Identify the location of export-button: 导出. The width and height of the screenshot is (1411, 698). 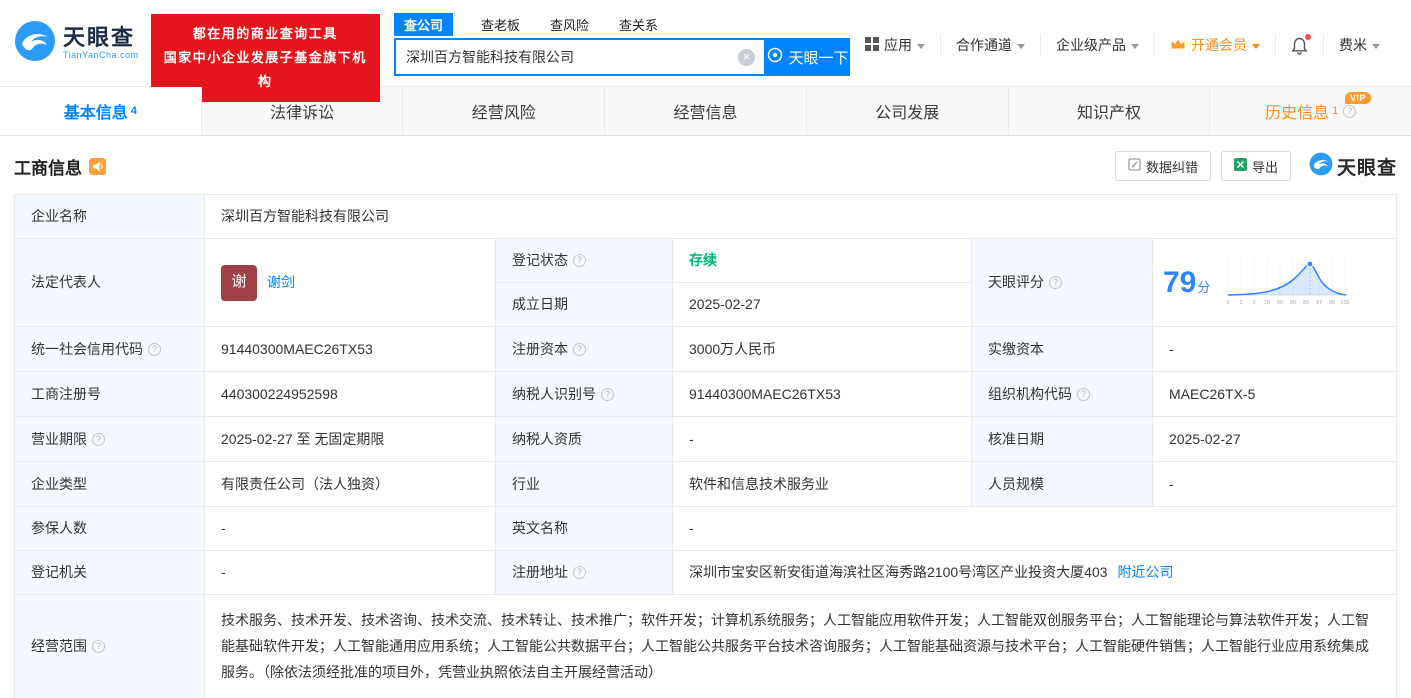
(1255, 166).